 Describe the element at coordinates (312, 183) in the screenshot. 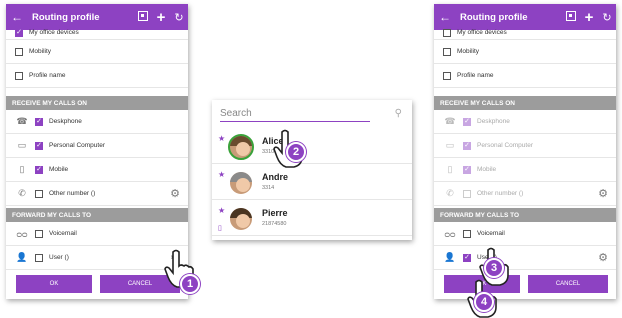

I see `contact-list-item: ★ Andre 3314` at that location.